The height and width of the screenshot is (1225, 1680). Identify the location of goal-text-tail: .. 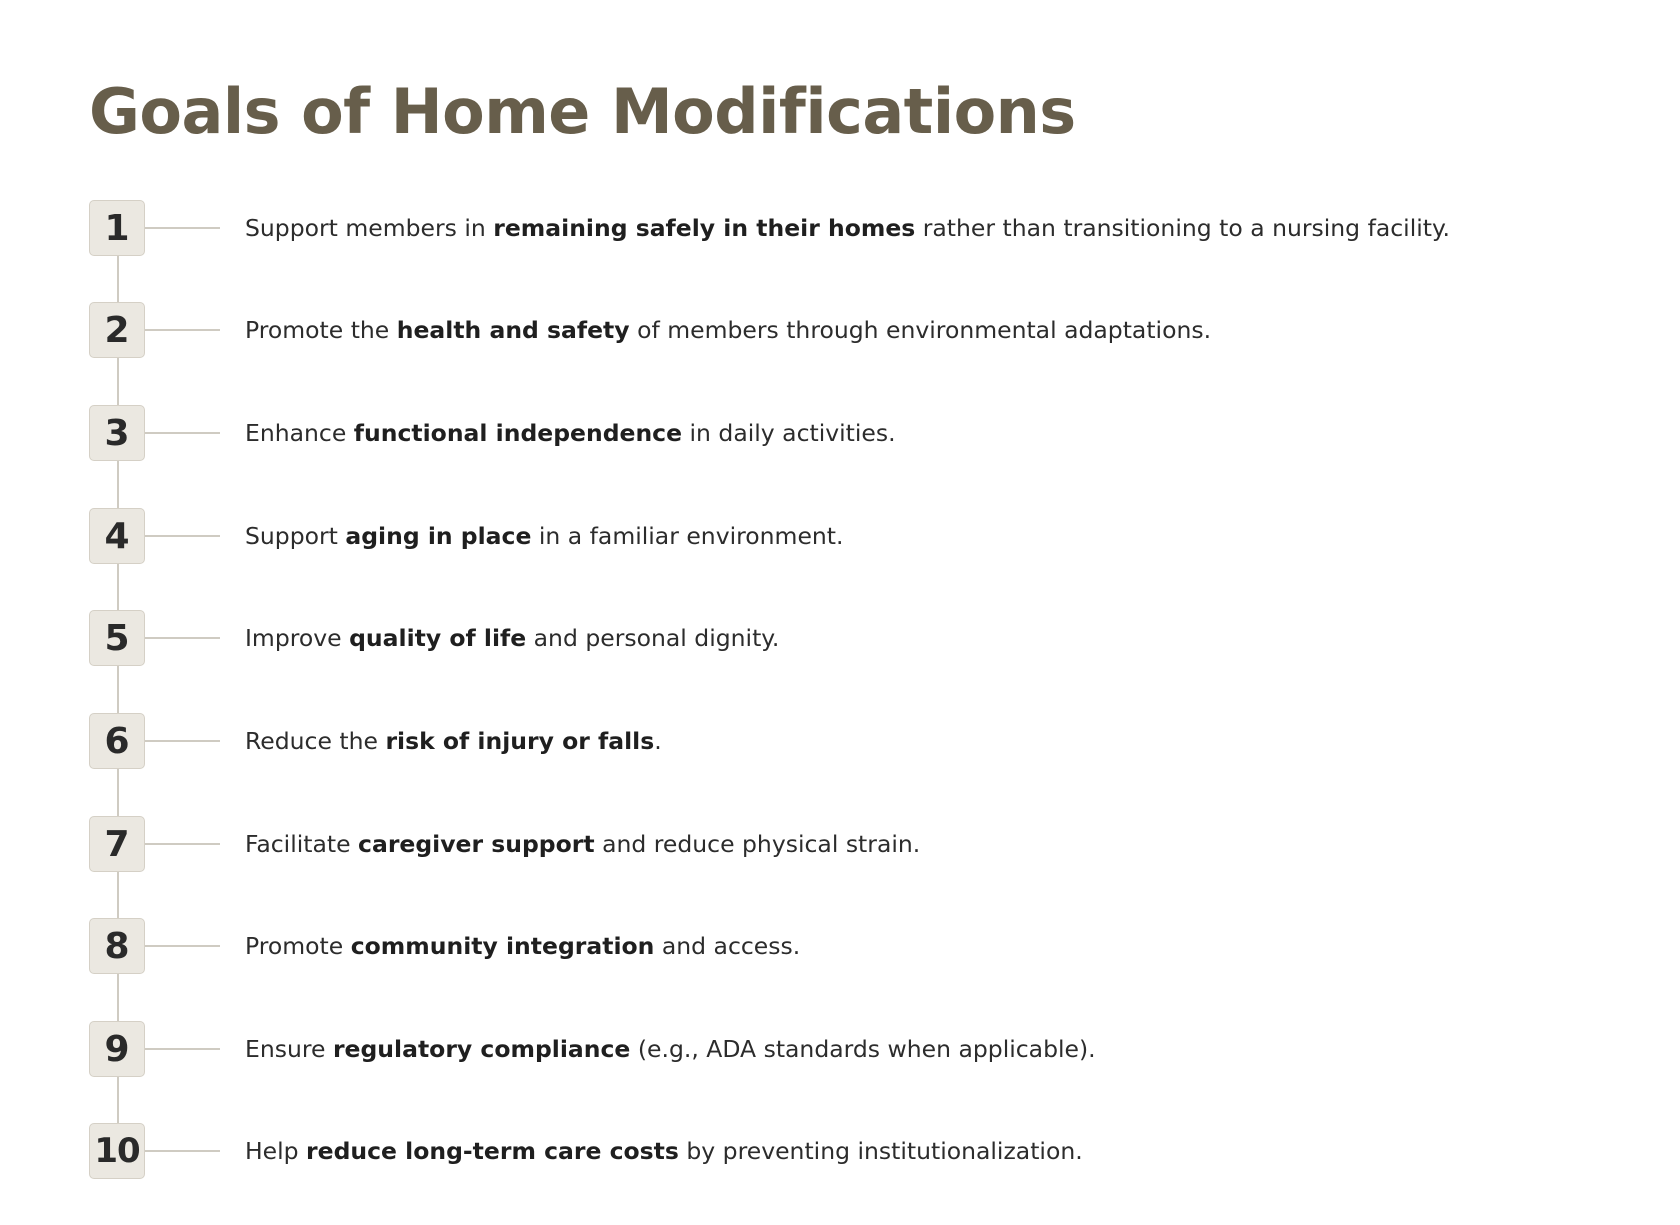
(658, 741).